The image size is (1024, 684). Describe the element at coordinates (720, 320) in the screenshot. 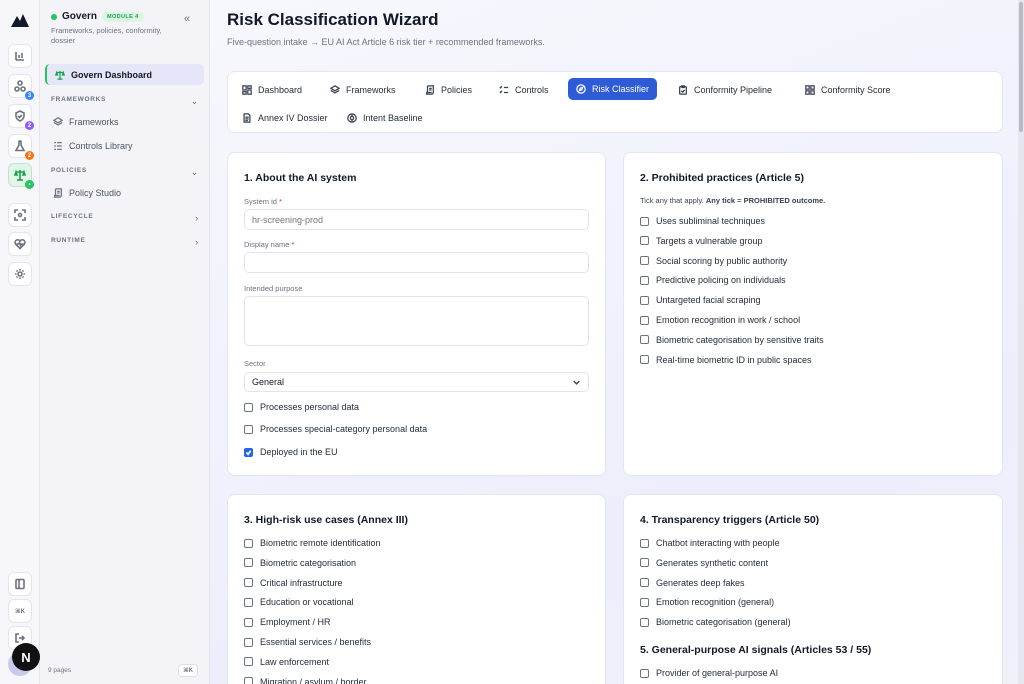

I see `checkbox-row: Emotion recognition in work / school` at that location.